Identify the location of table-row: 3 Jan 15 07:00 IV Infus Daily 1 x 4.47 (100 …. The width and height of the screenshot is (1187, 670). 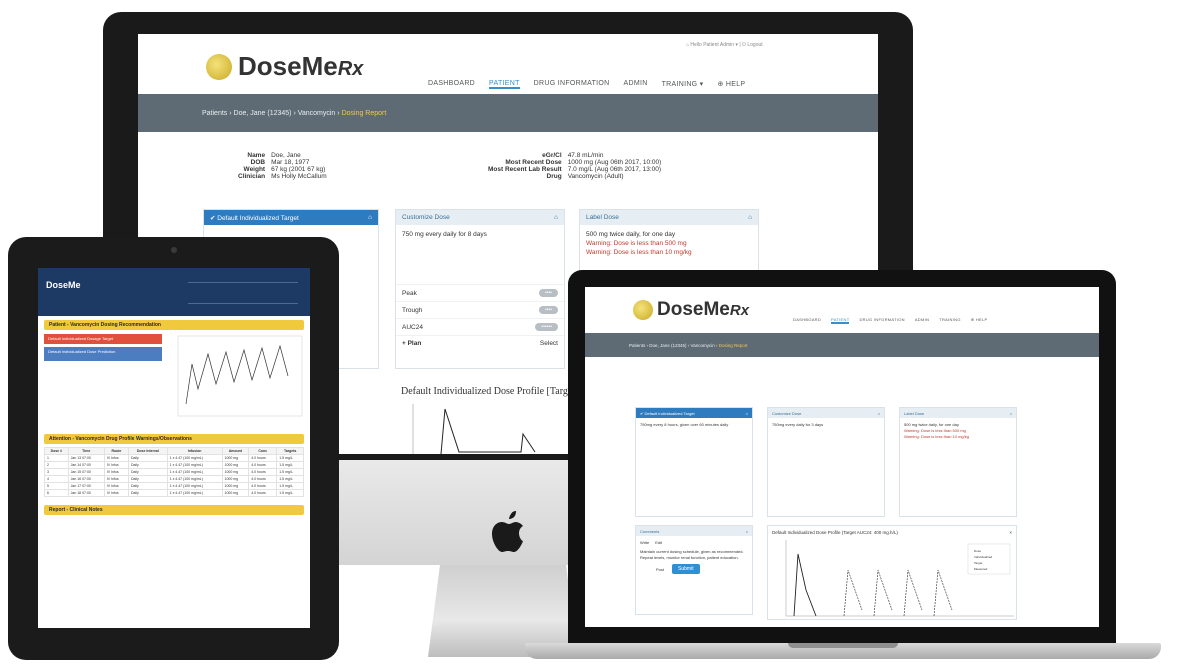
(174, 472).